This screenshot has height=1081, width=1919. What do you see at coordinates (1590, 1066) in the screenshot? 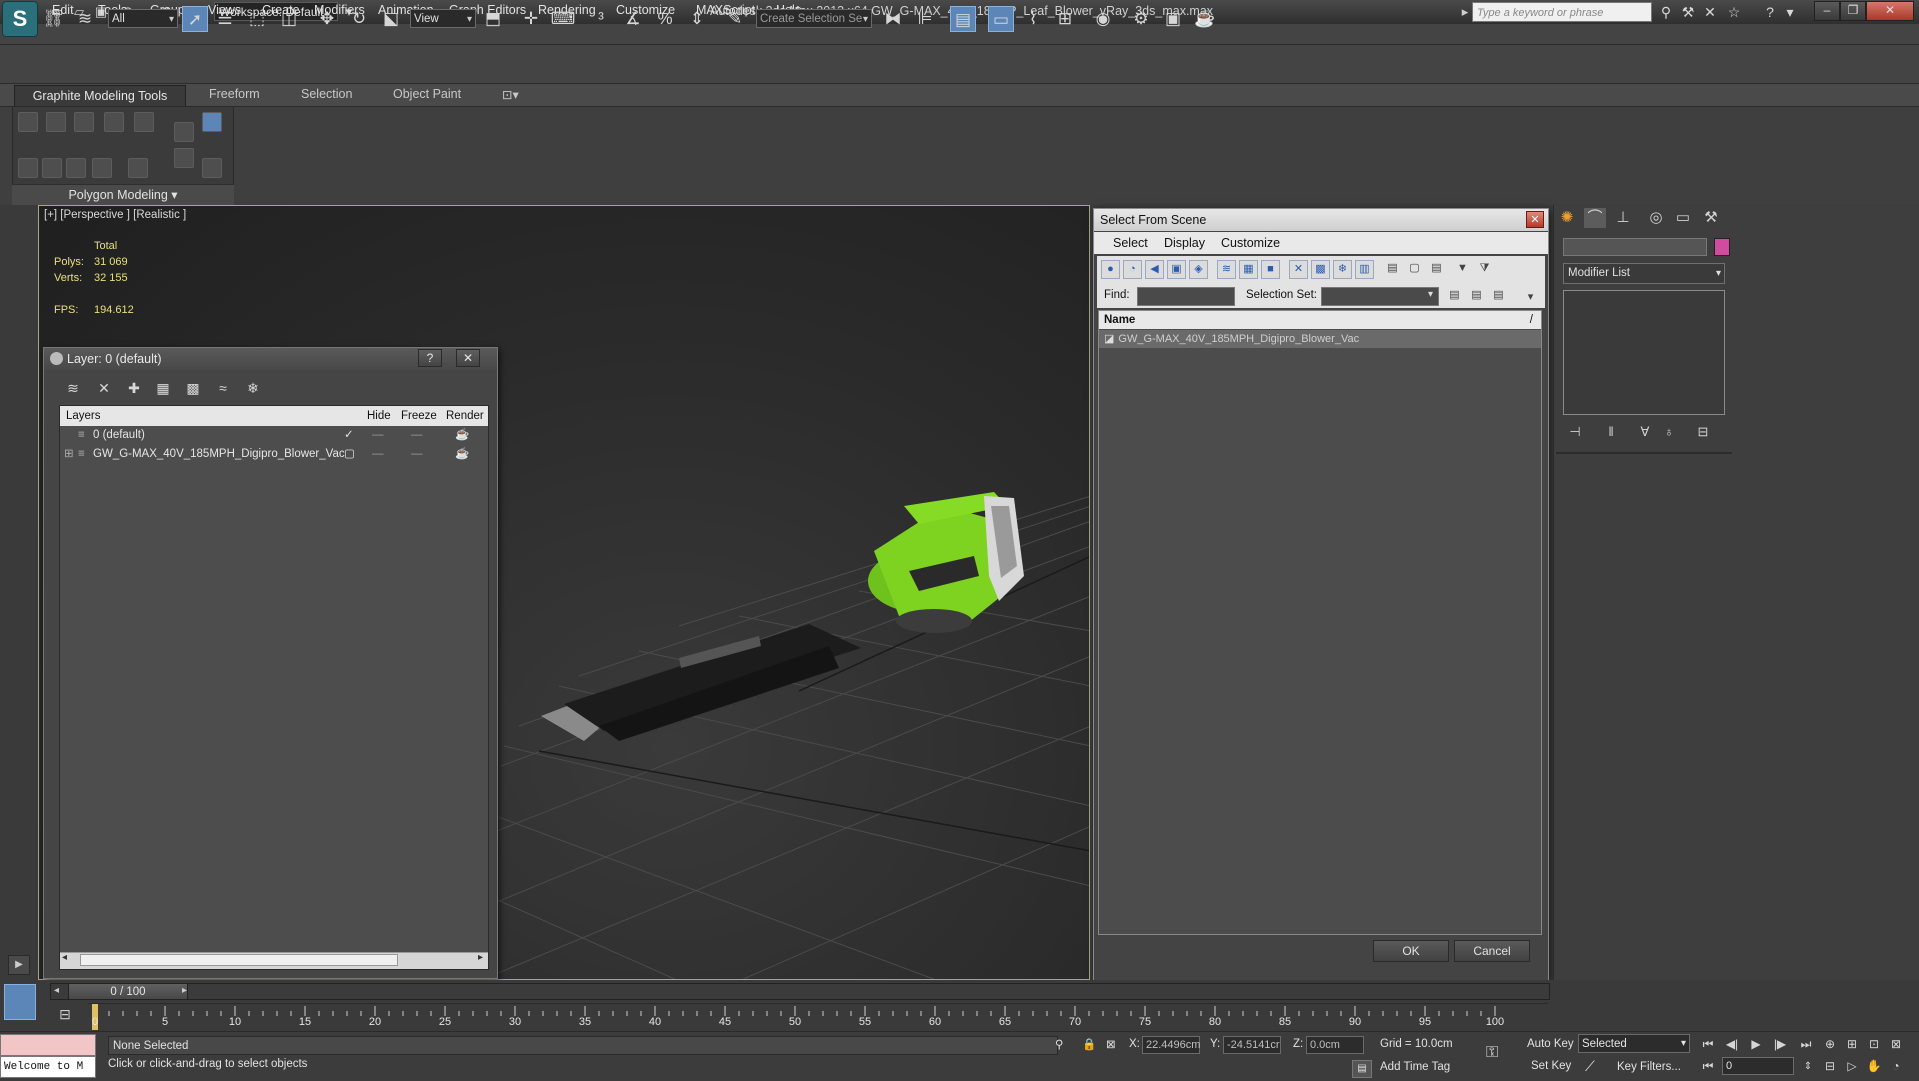
I see `default-in-out-tangents-icon: ⟋` at bounding box center [1590, 1066].